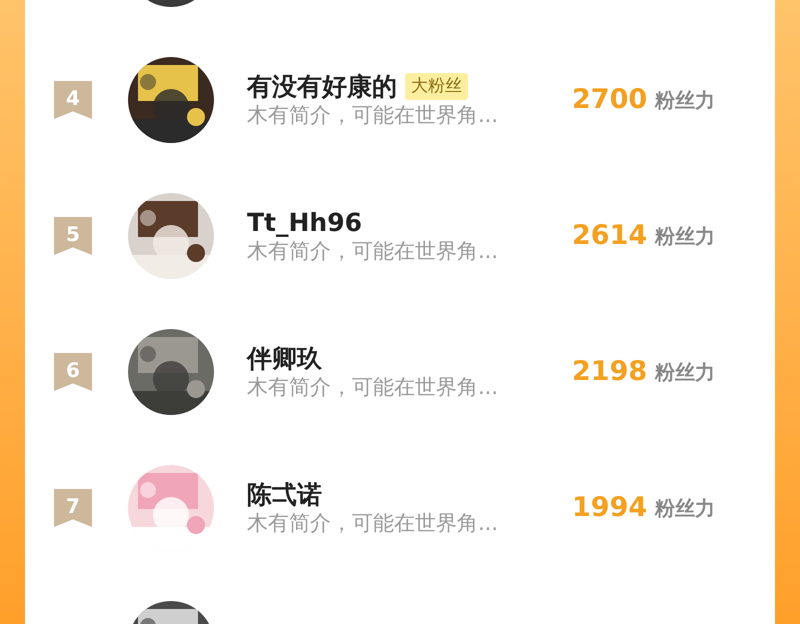 The width and height of the screenshot is (800, 624). What do you see at coordinates (322, 86) in the screenshot?
I see `user-name: 有没有好康的` at bounding box center [322, 86].